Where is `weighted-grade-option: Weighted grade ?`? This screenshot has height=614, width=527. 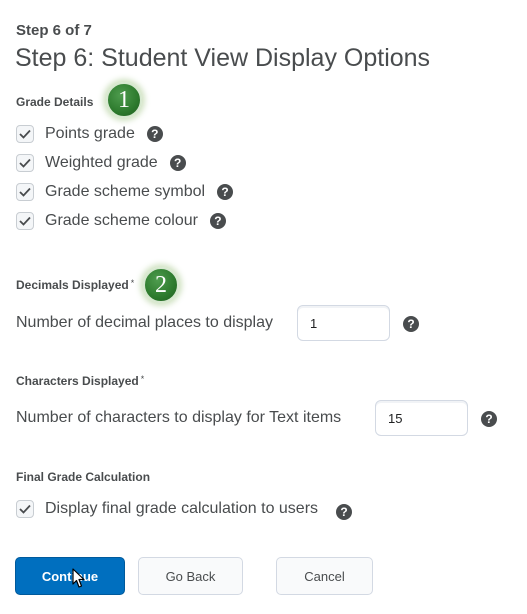
weighted-grade-option: Weighted grade ? is located at coordinates (101, 163).